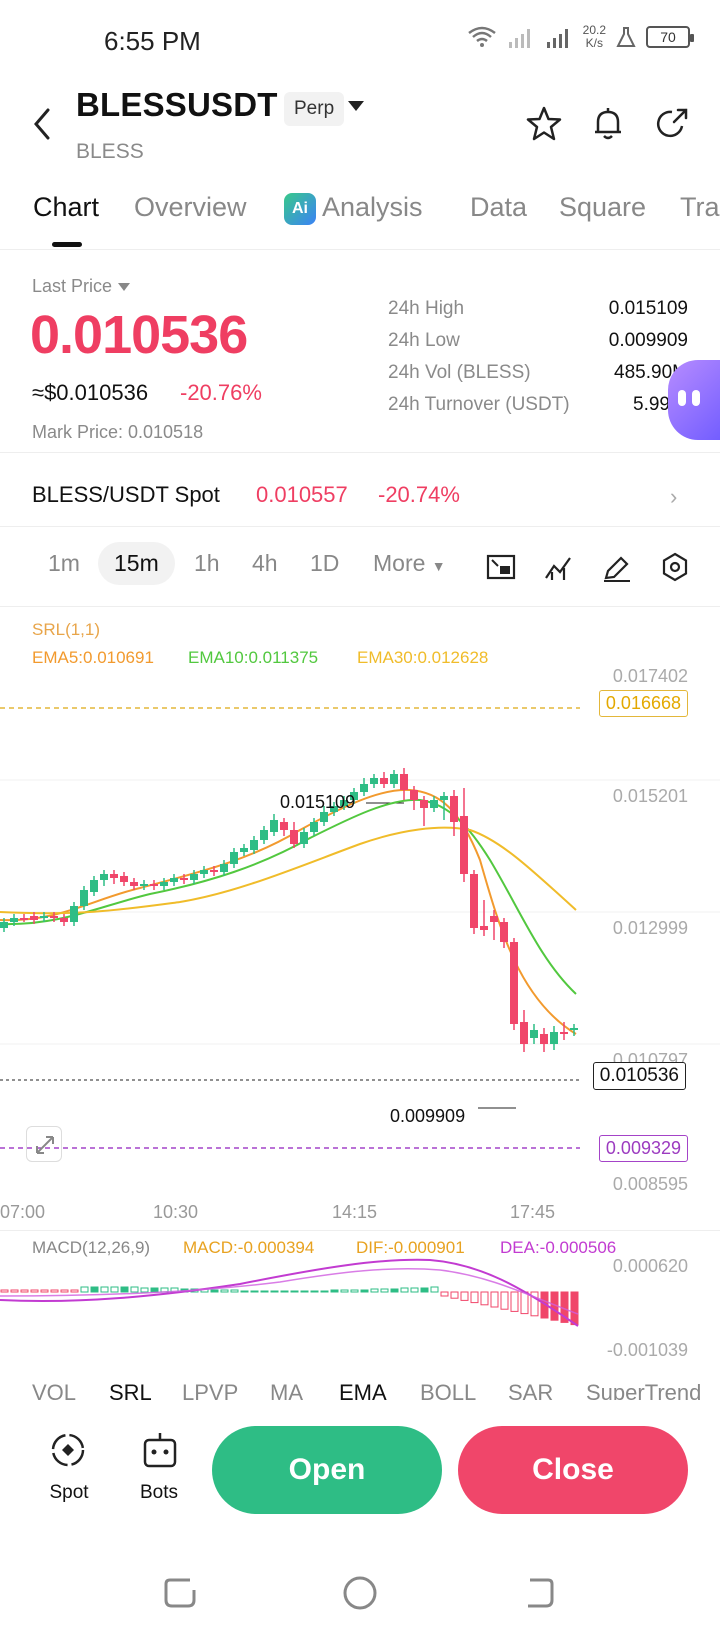 Image resolution: width=720 pixels, height=1640 pixels. What do you see at coordinates (481, 36) in the screenshot?
I see `wifi-icon` at bounding box center [481, 36].